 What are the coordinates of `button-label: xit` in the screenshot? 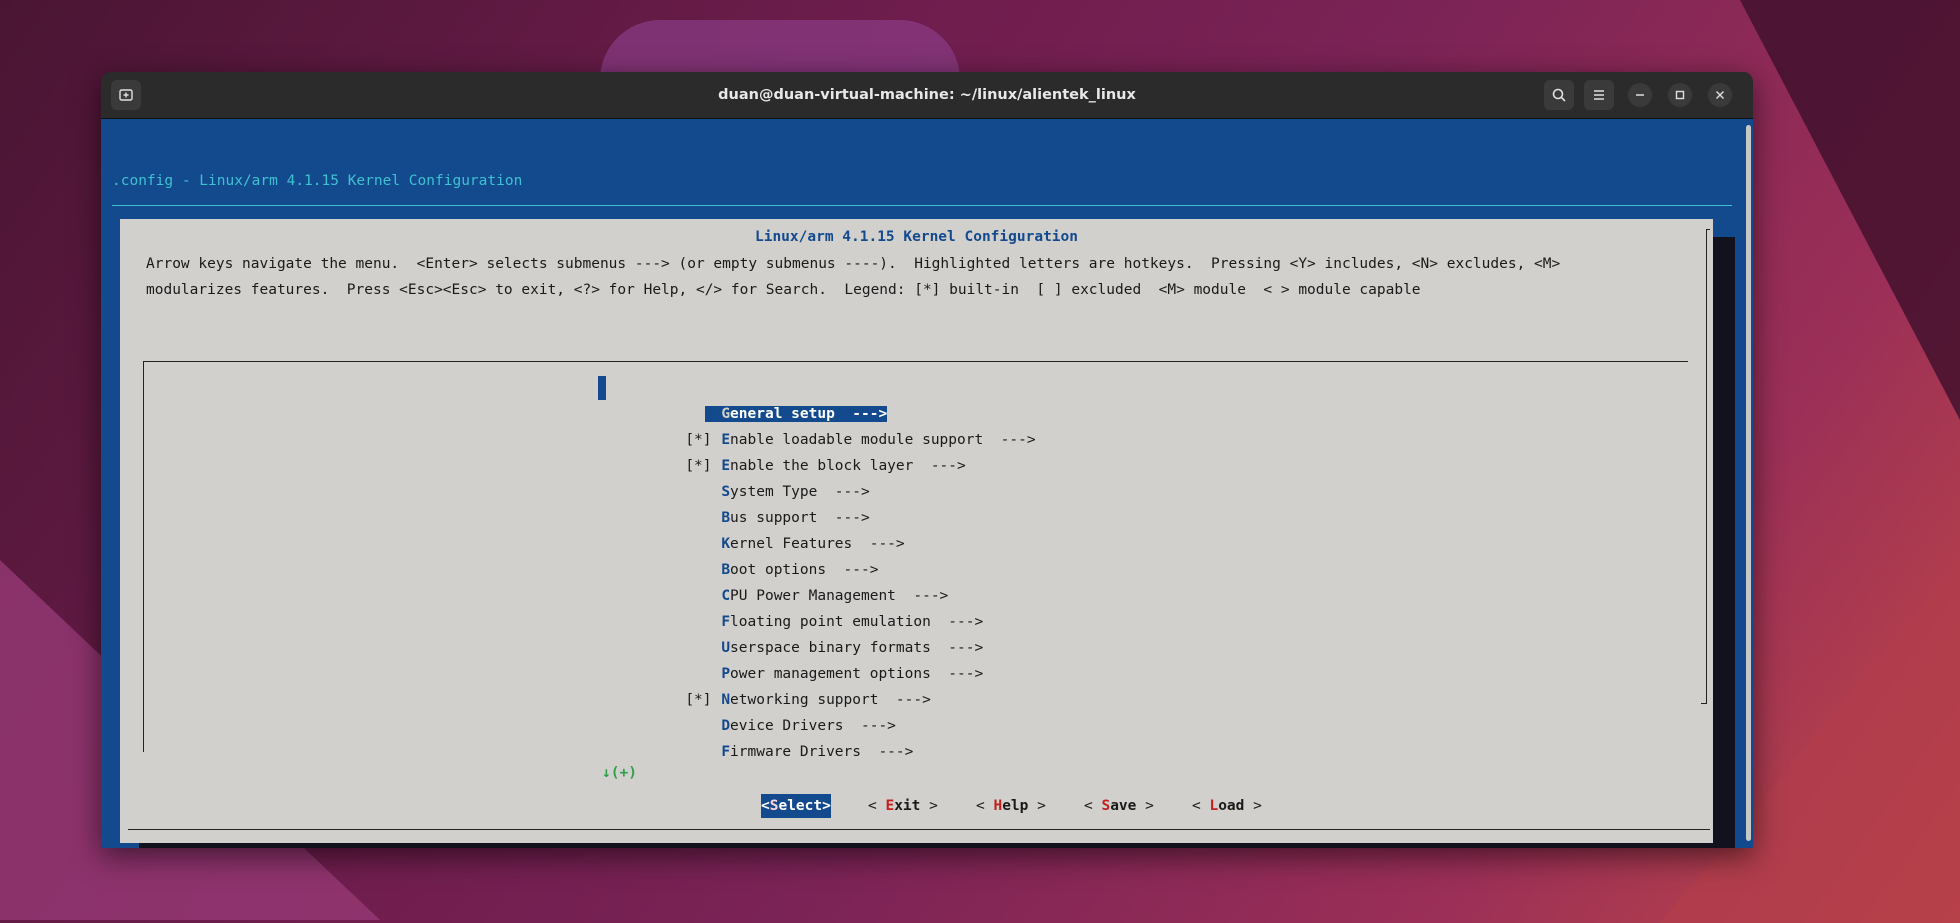 It's located at (907, 806).